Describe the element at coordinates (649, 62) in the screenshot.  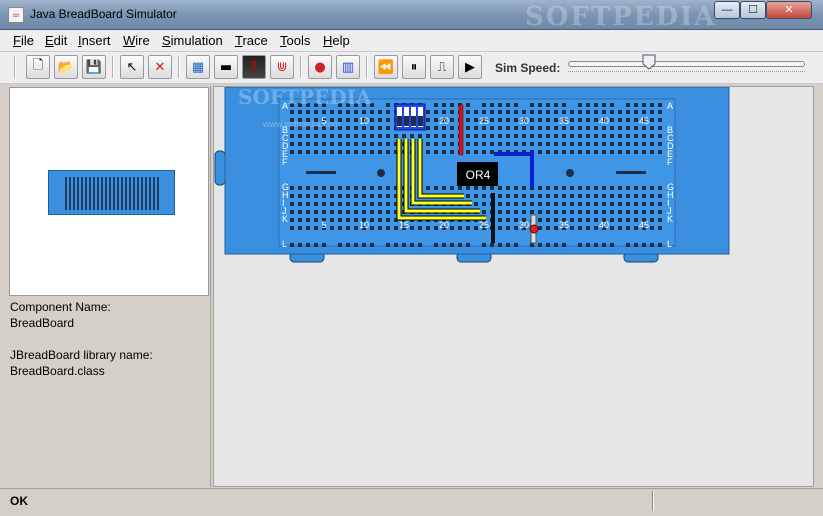
I see `sim-speed-slider-thumb` at that location.